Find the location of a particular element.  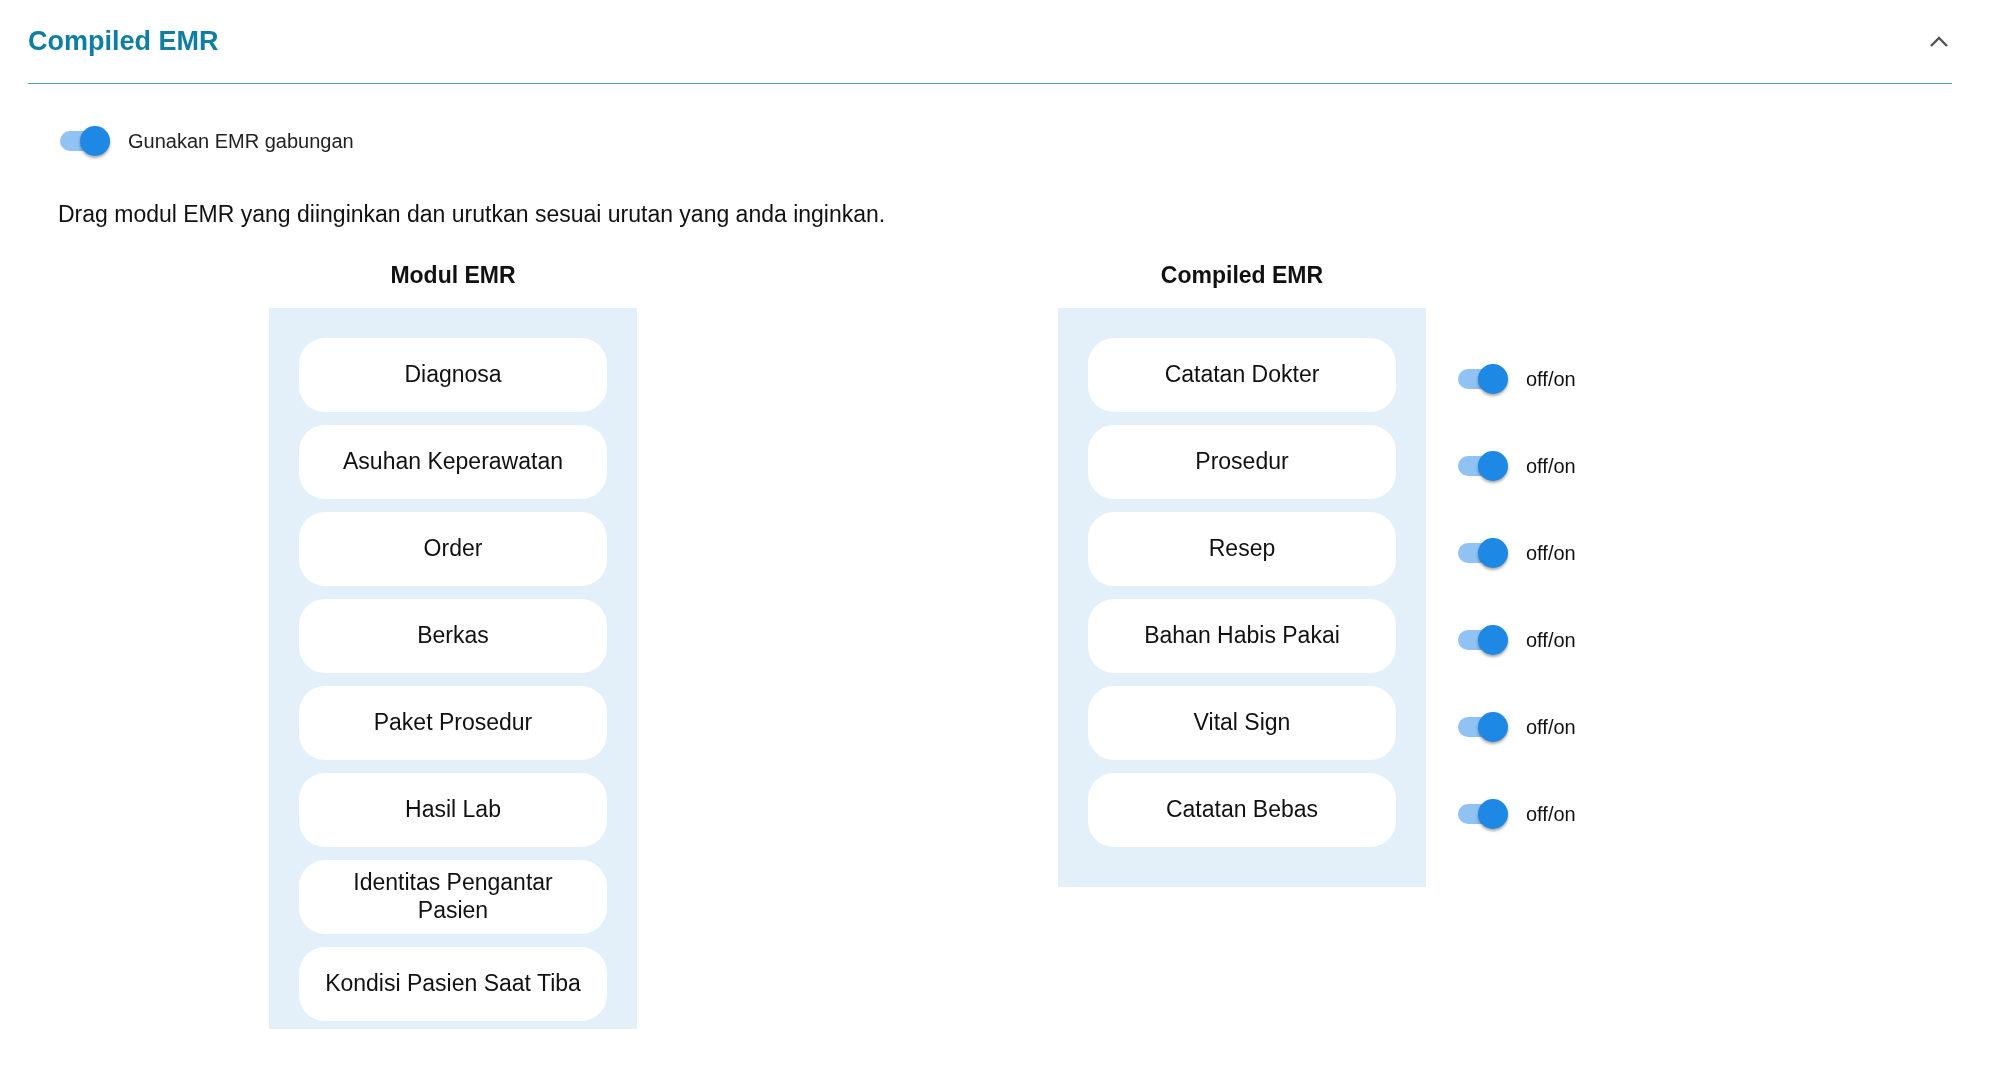

module-card: Catatan Dokter is located at coordinates (1242, 375).